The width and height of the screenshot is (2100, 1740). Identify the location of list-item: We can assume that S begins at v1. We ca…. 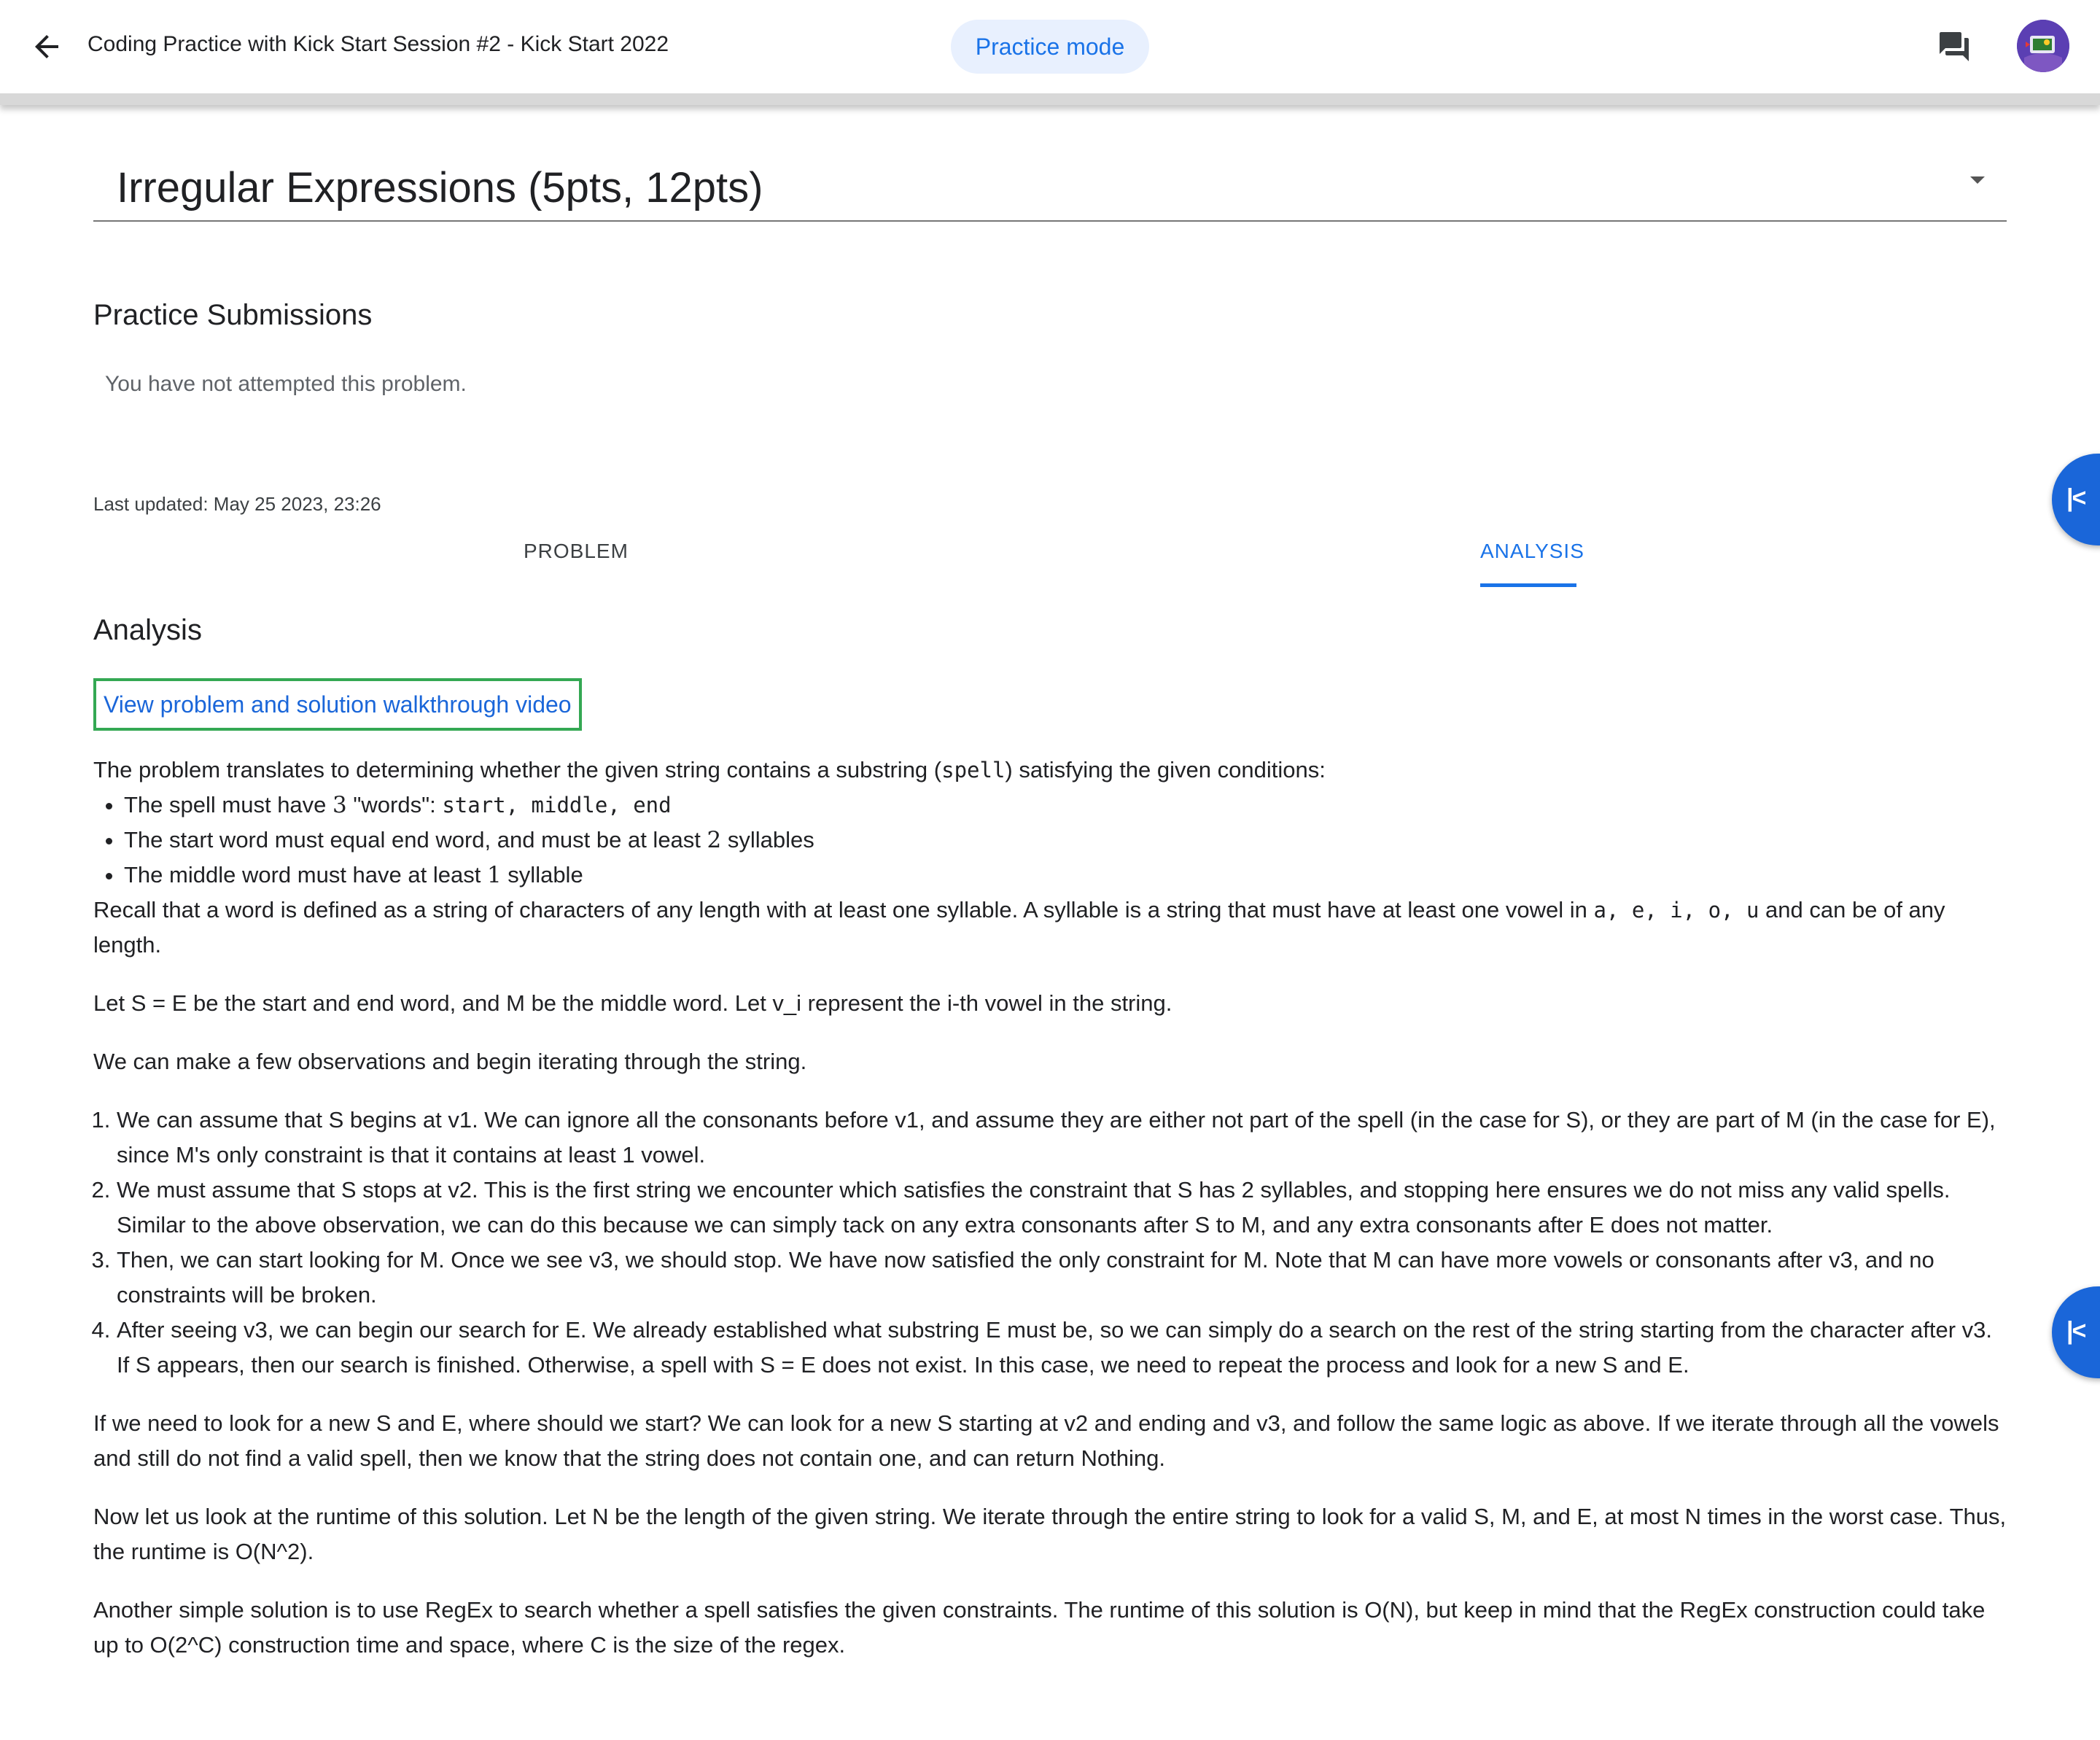
(1062, 1138).